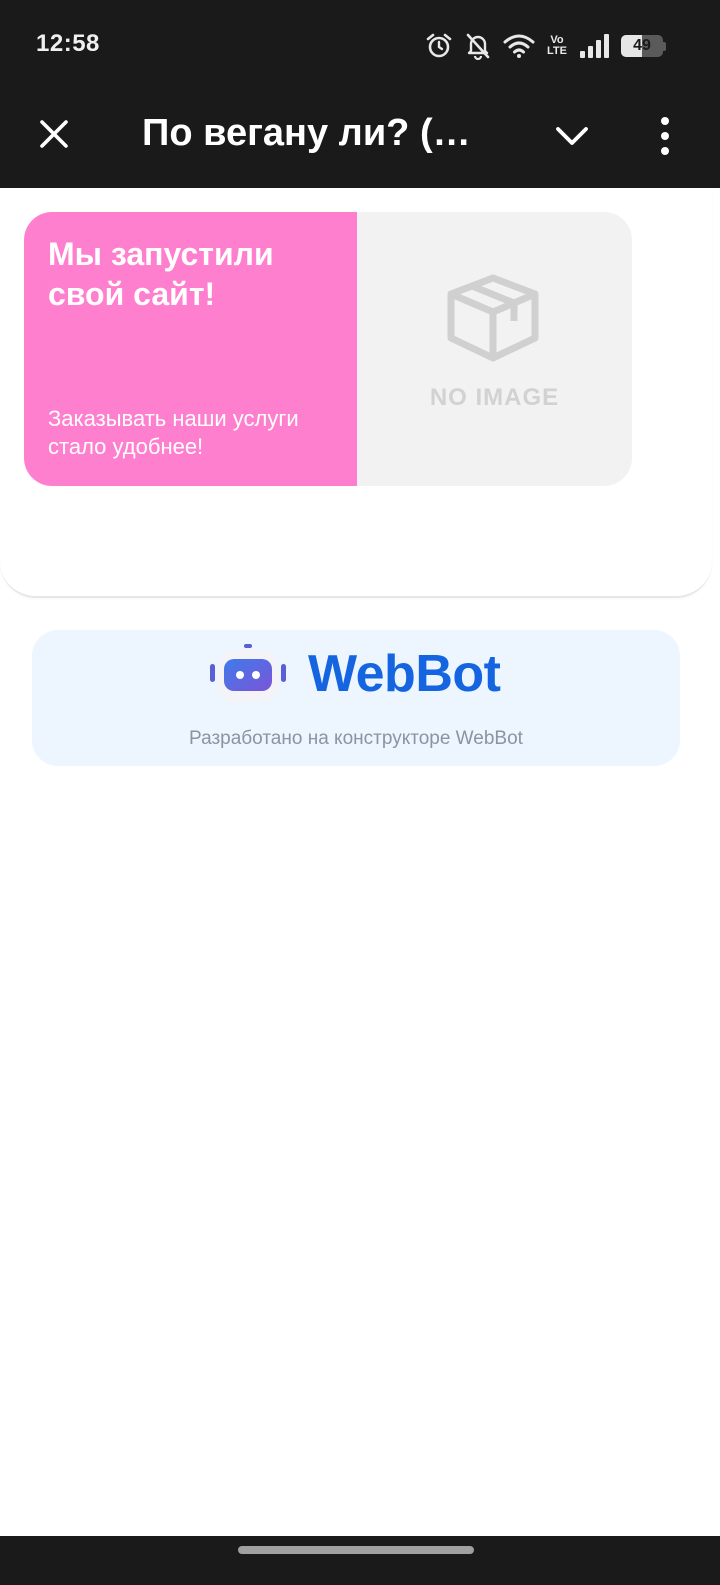 The width and height of the screenshot is (720, 1585). I want to click on box-icon, so click(493, 318).